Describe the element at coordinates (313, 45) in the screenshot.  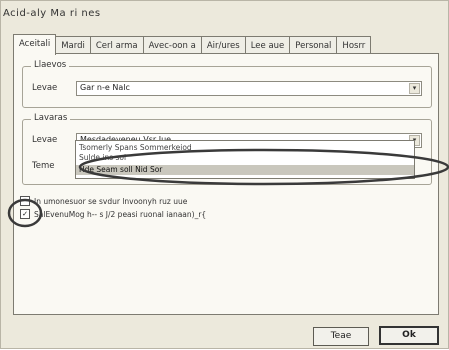
I see `tab-7: Personal` at that location.